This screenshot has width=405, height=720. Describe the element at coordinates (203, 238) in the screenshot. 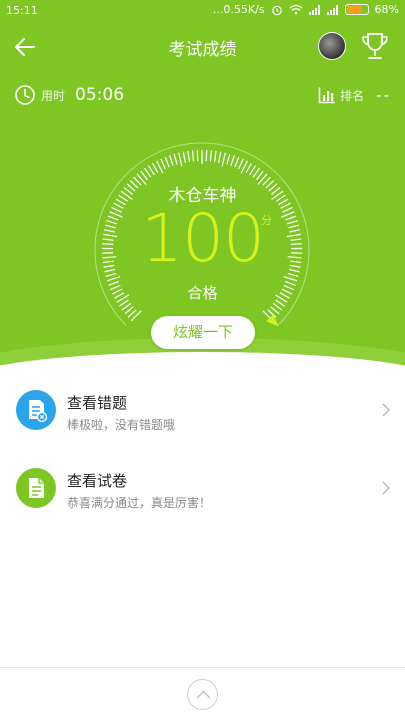

I see `score-value: 100` at that location.